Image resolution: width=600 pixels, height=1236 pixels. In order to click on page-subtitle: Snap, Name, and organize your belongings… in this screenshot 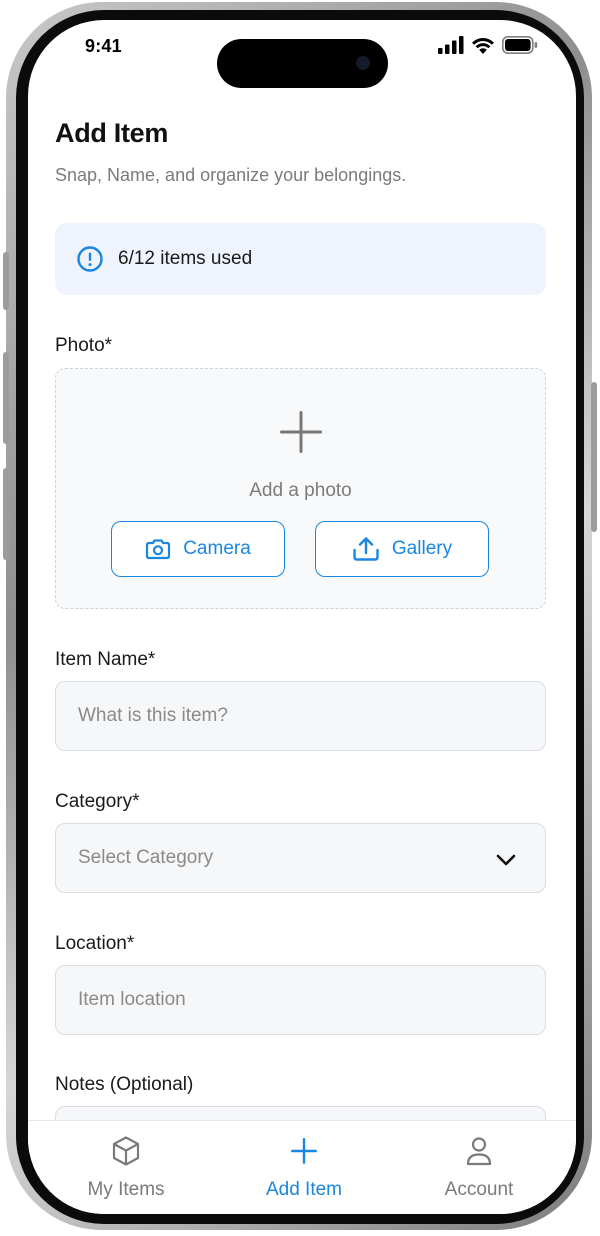, I will do `click(231, 175)`.